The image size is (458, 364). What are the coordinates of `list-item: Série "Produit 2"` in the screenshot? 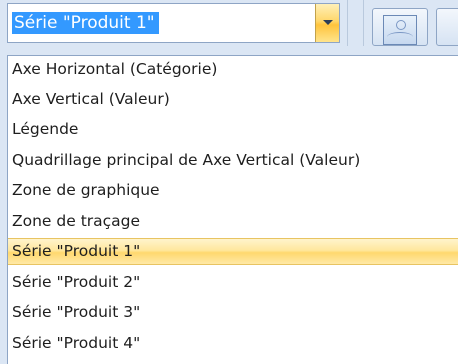 It's located at (233, 282).